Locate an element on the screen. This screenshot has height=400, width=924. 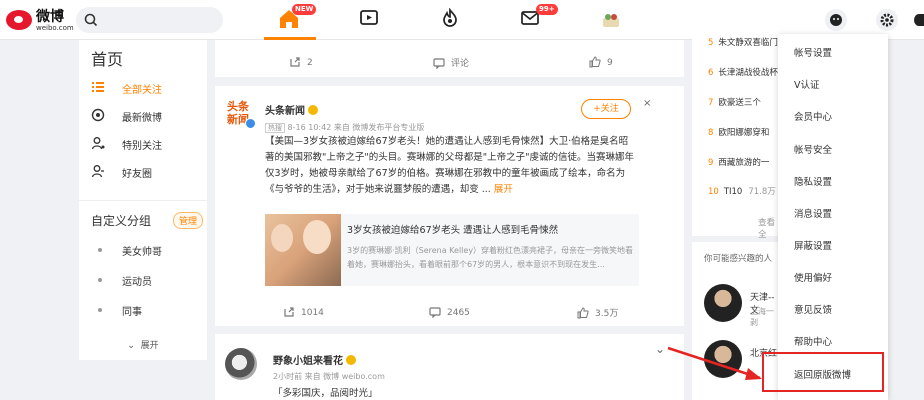
rank-number: 6 is located at coordinates (711, 73).